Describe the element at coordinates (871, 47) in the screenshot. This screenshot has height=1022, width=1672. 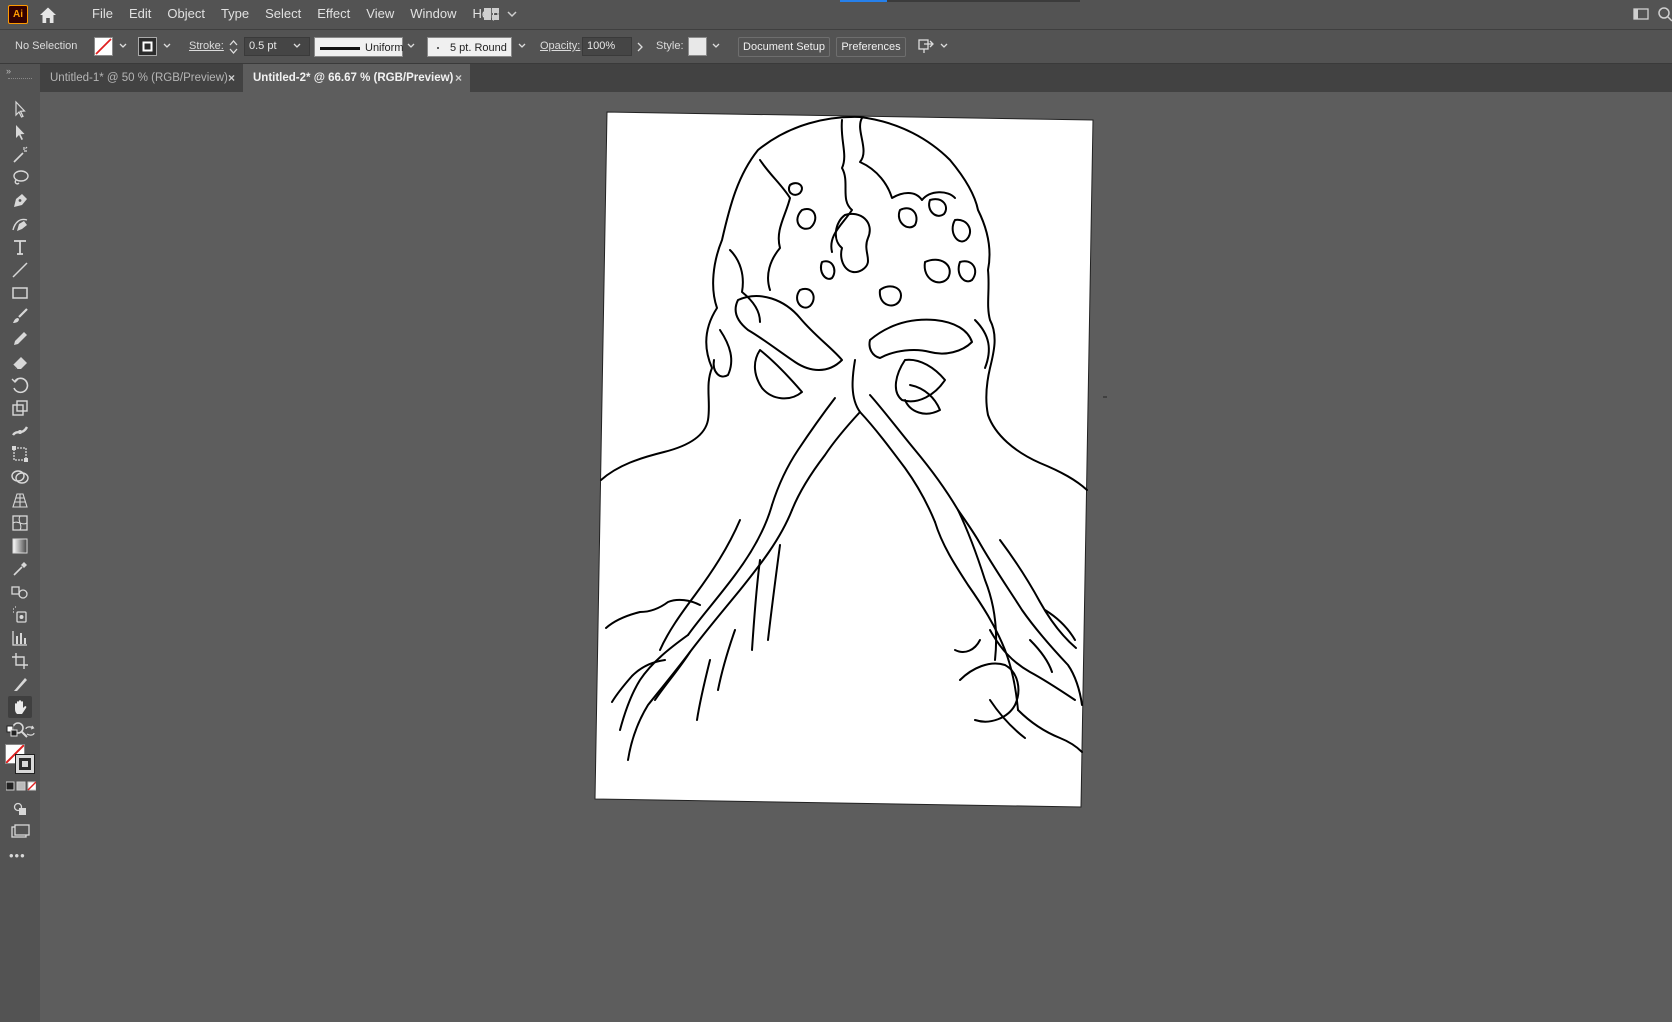
I see `preferences-button: Preferences` at that location.